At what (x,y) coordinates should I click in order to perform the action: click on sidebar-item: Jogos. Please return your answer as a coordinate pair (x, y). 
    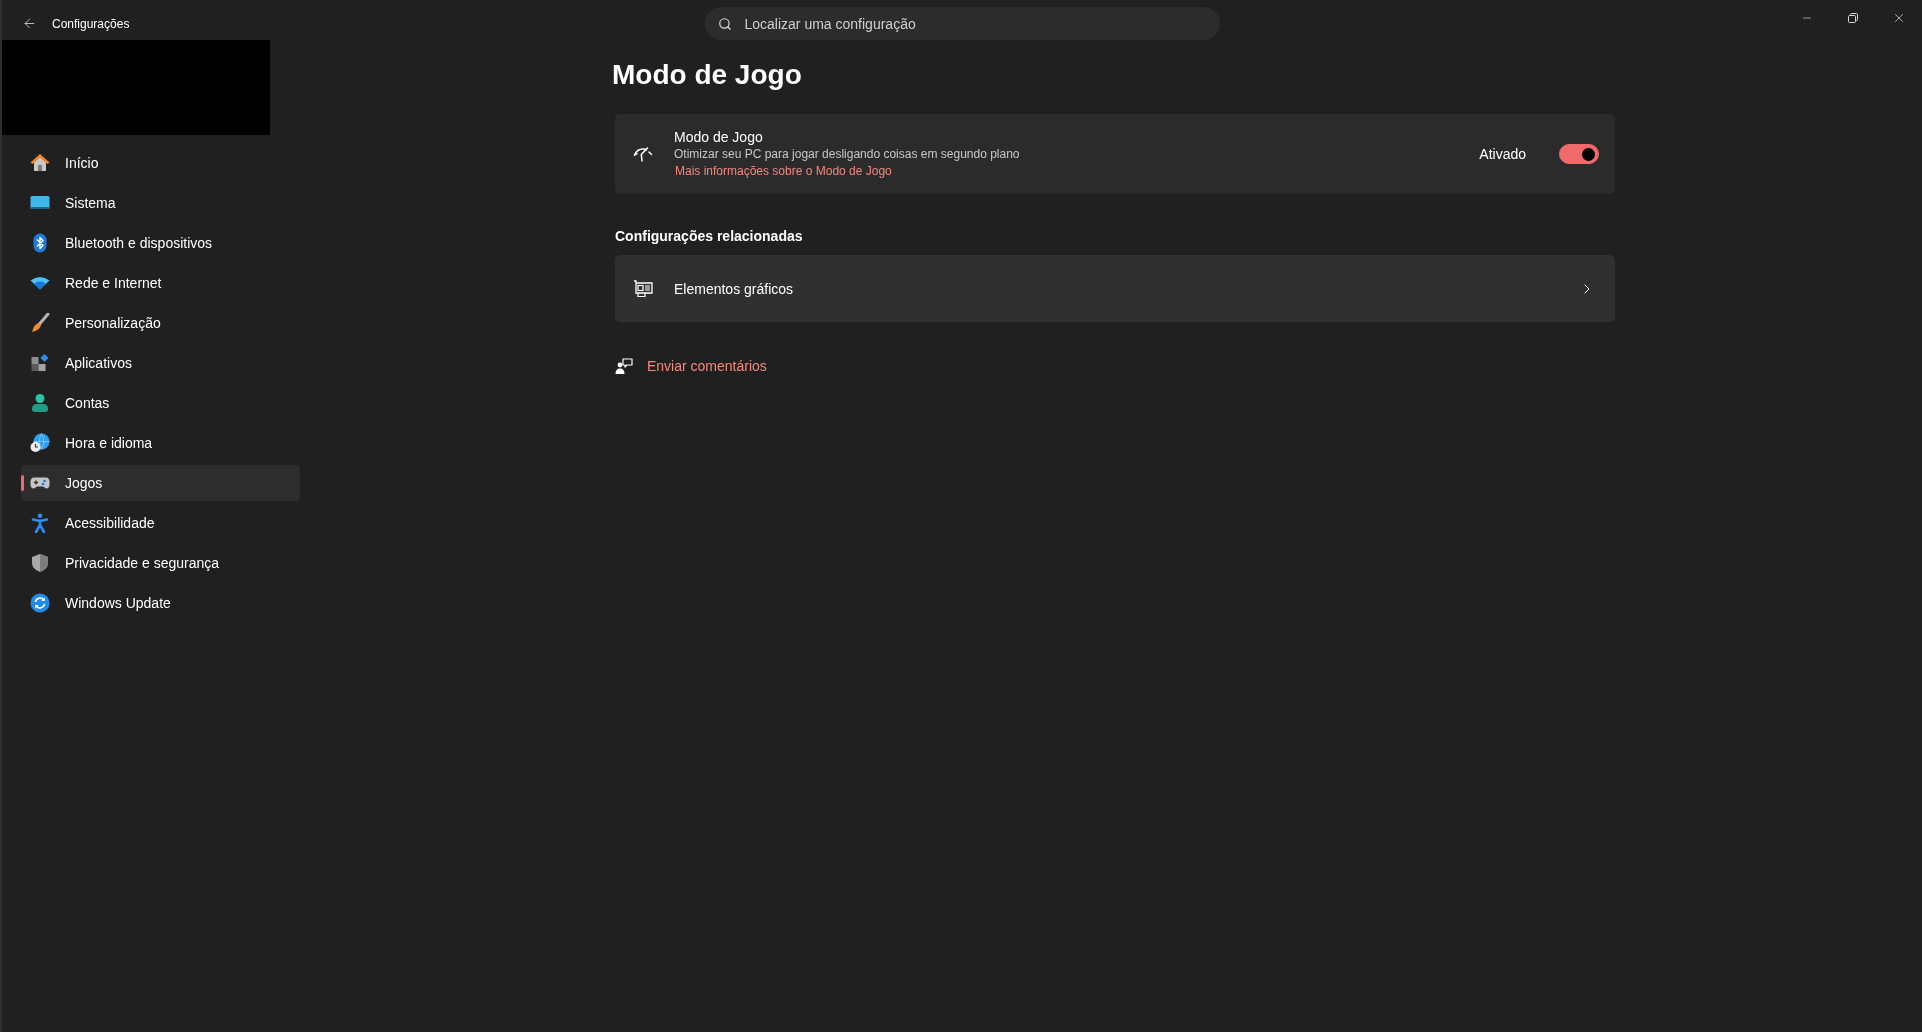
    Looking at the image, I should click on (160, 483).